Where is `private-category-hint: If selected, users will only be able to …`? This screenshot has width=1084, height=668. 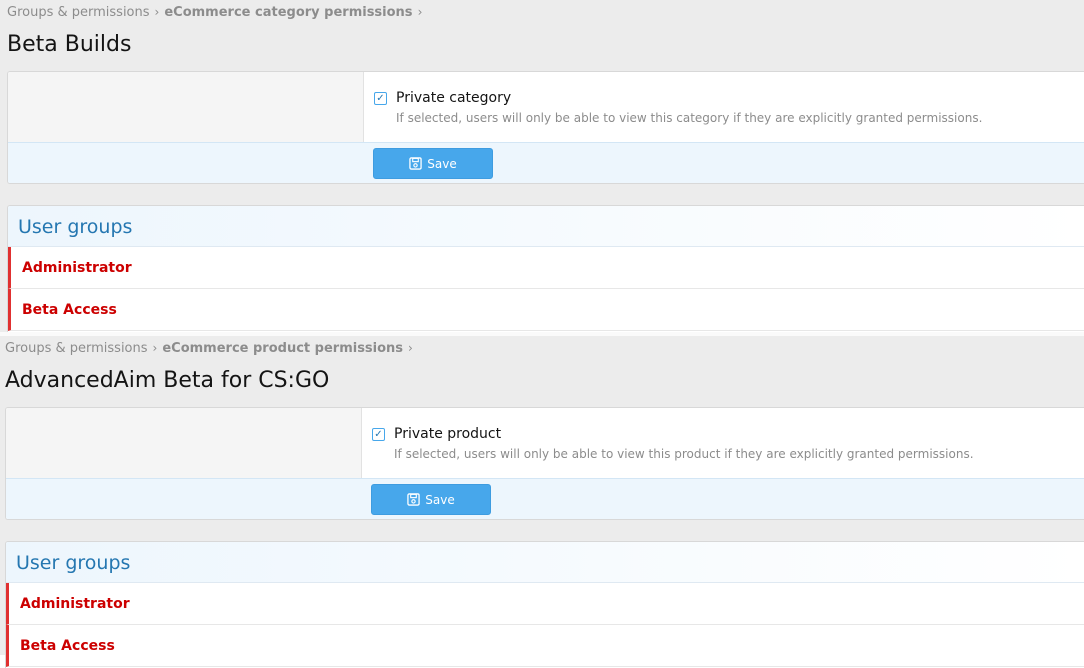
private-category-hint: If selected, users will only be able to … is located at coordinates (689, 118).